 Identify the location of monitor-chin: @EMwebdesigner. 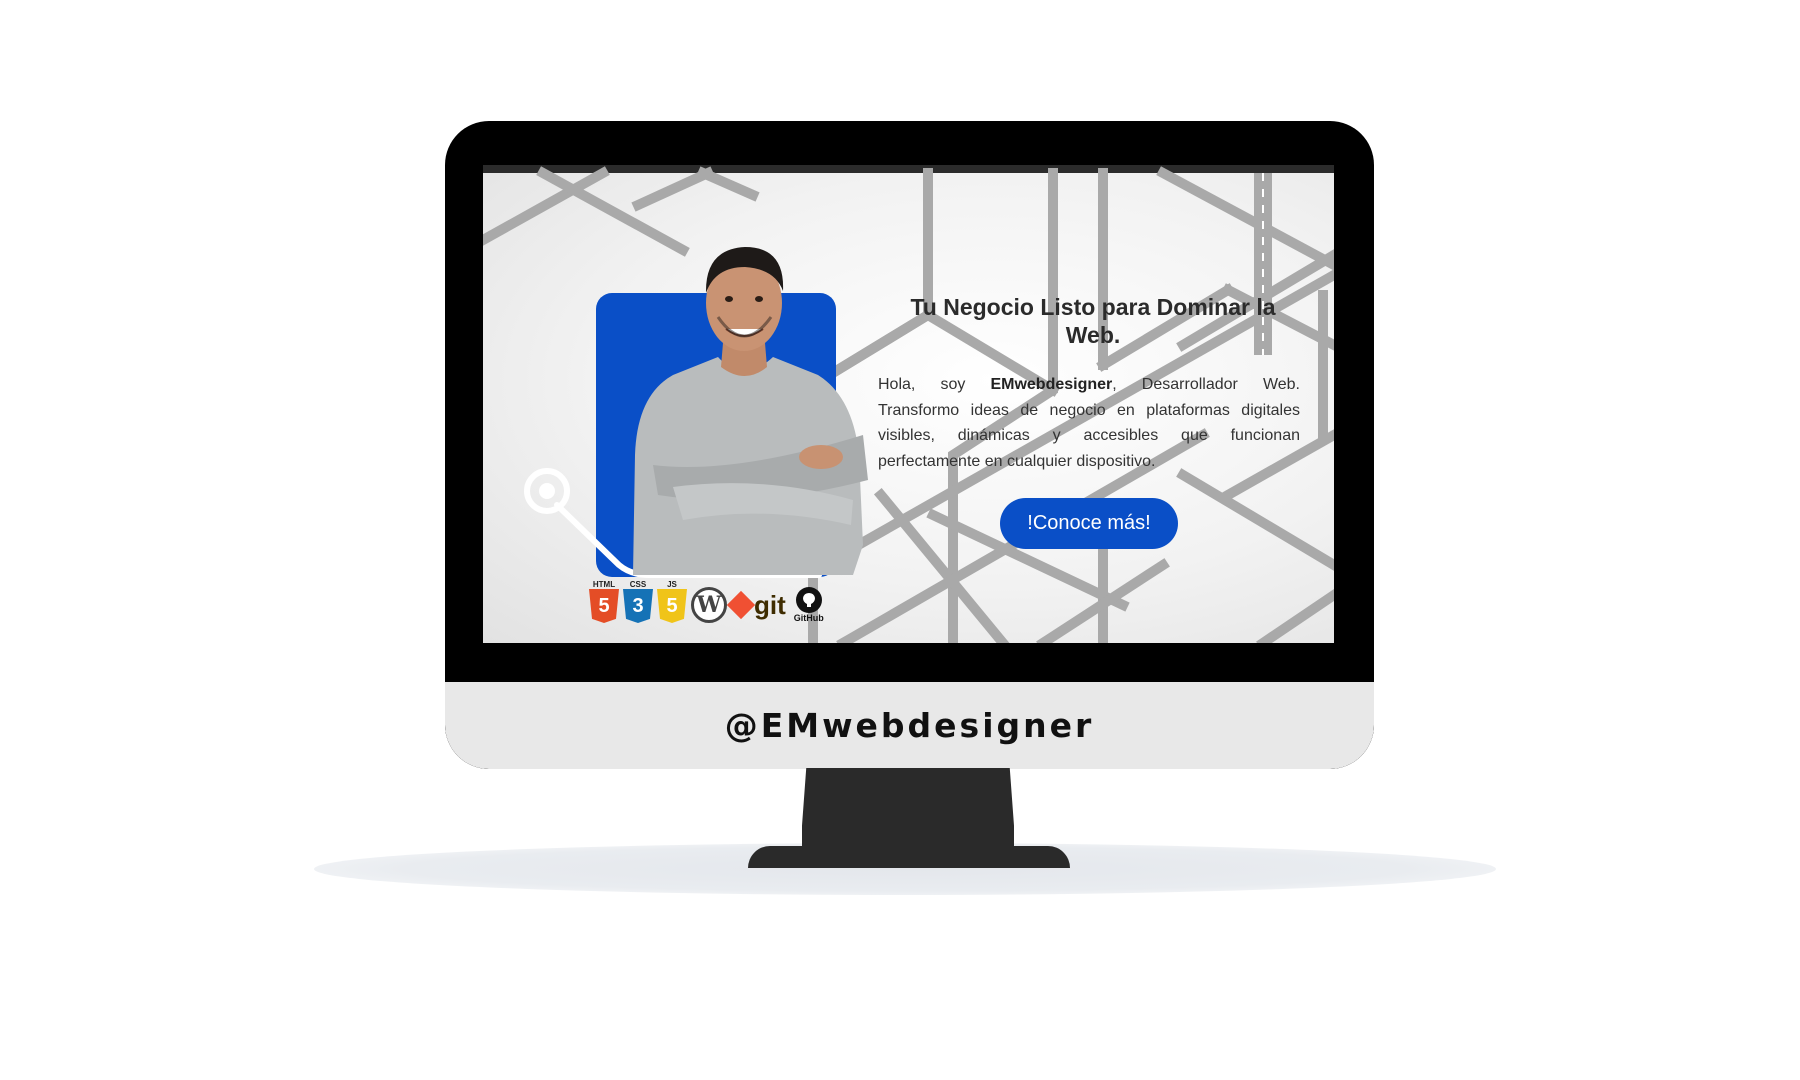
(909, 725).